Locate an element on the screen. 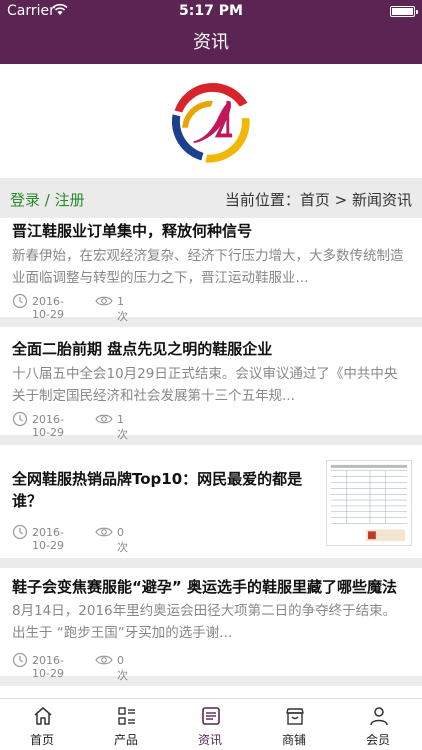 Image resolution: width=422 pixels, height=750 pixels. news-title: 晋江鞋服业订单集中，释放何种信号 is located at coordinates (132, 231).